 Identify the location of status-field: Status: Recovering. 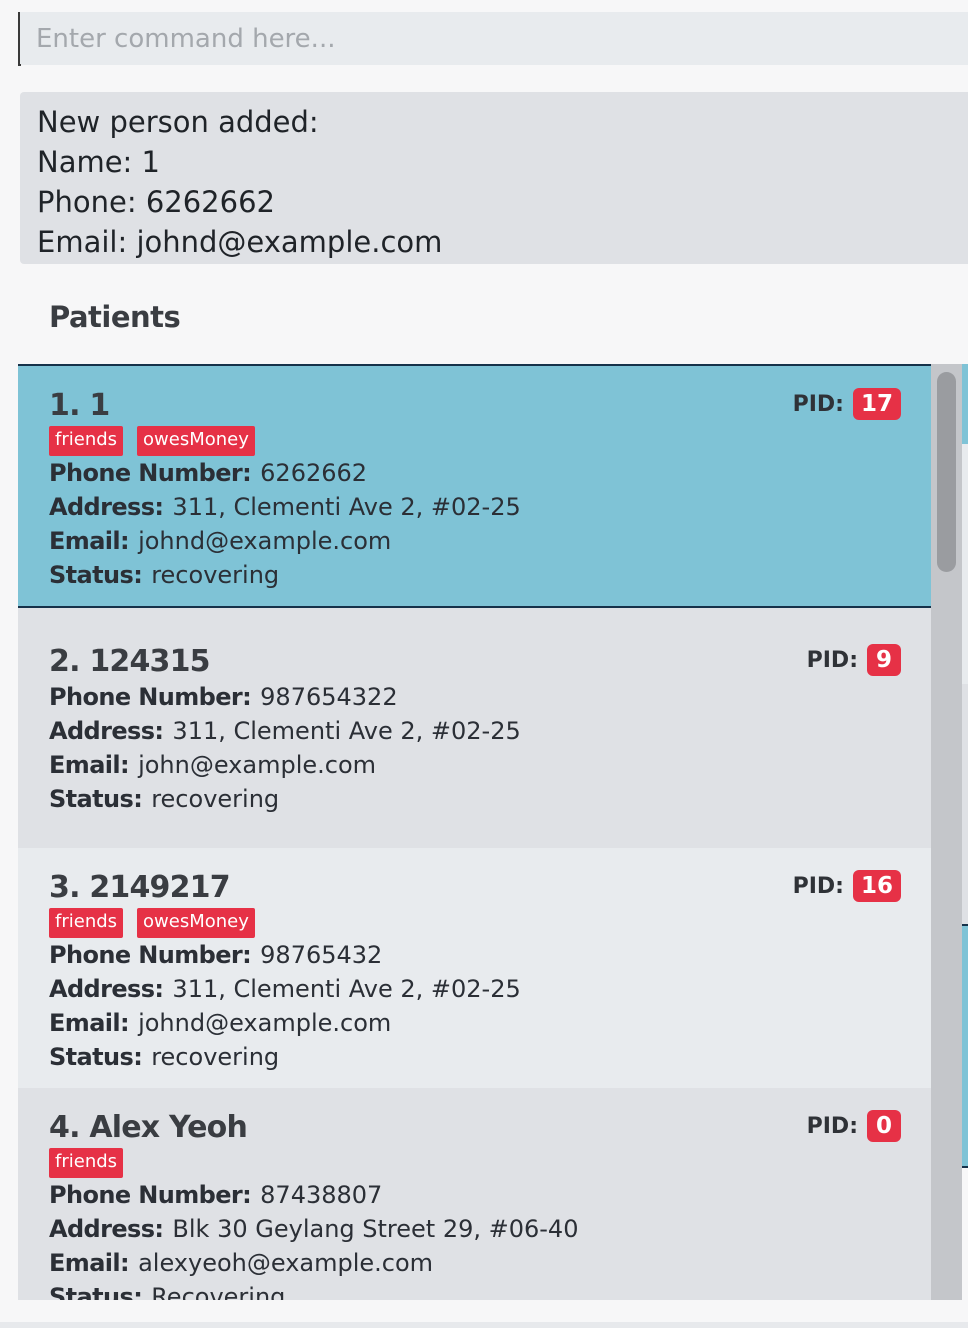
(474, 1290).